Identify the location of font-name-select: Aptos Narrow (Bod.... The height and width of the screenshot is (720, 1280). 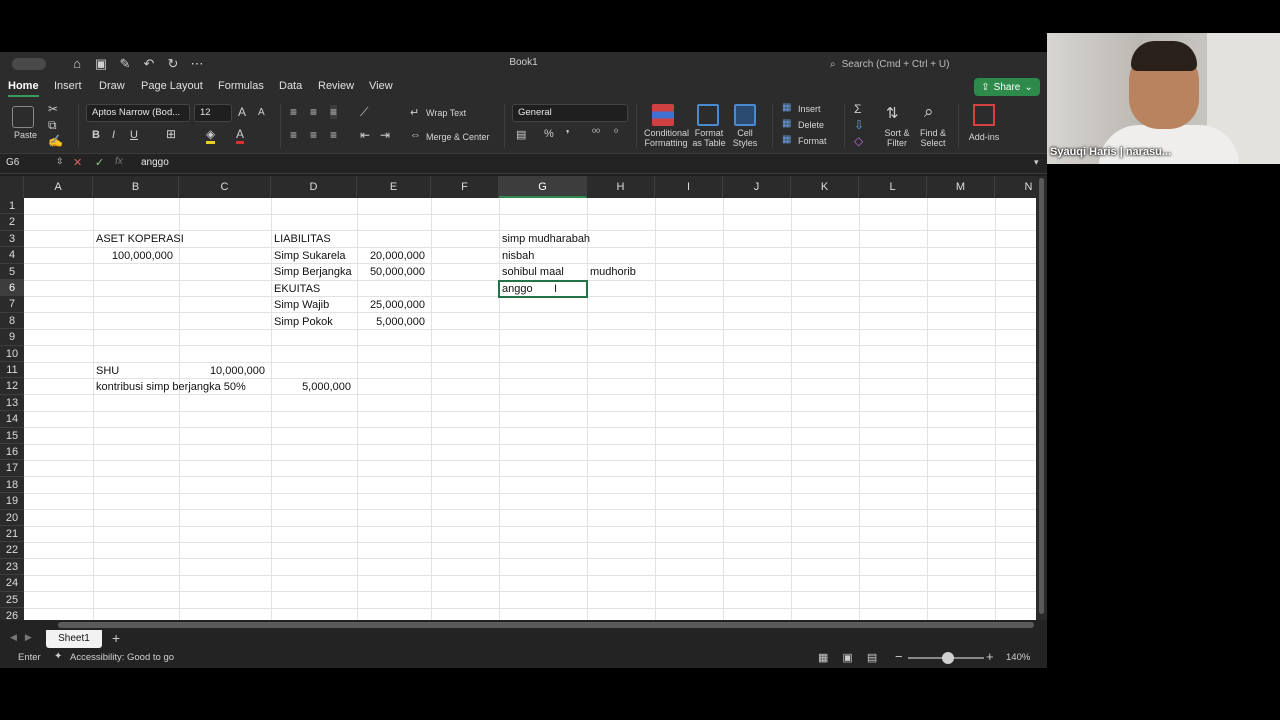
(138, 113).